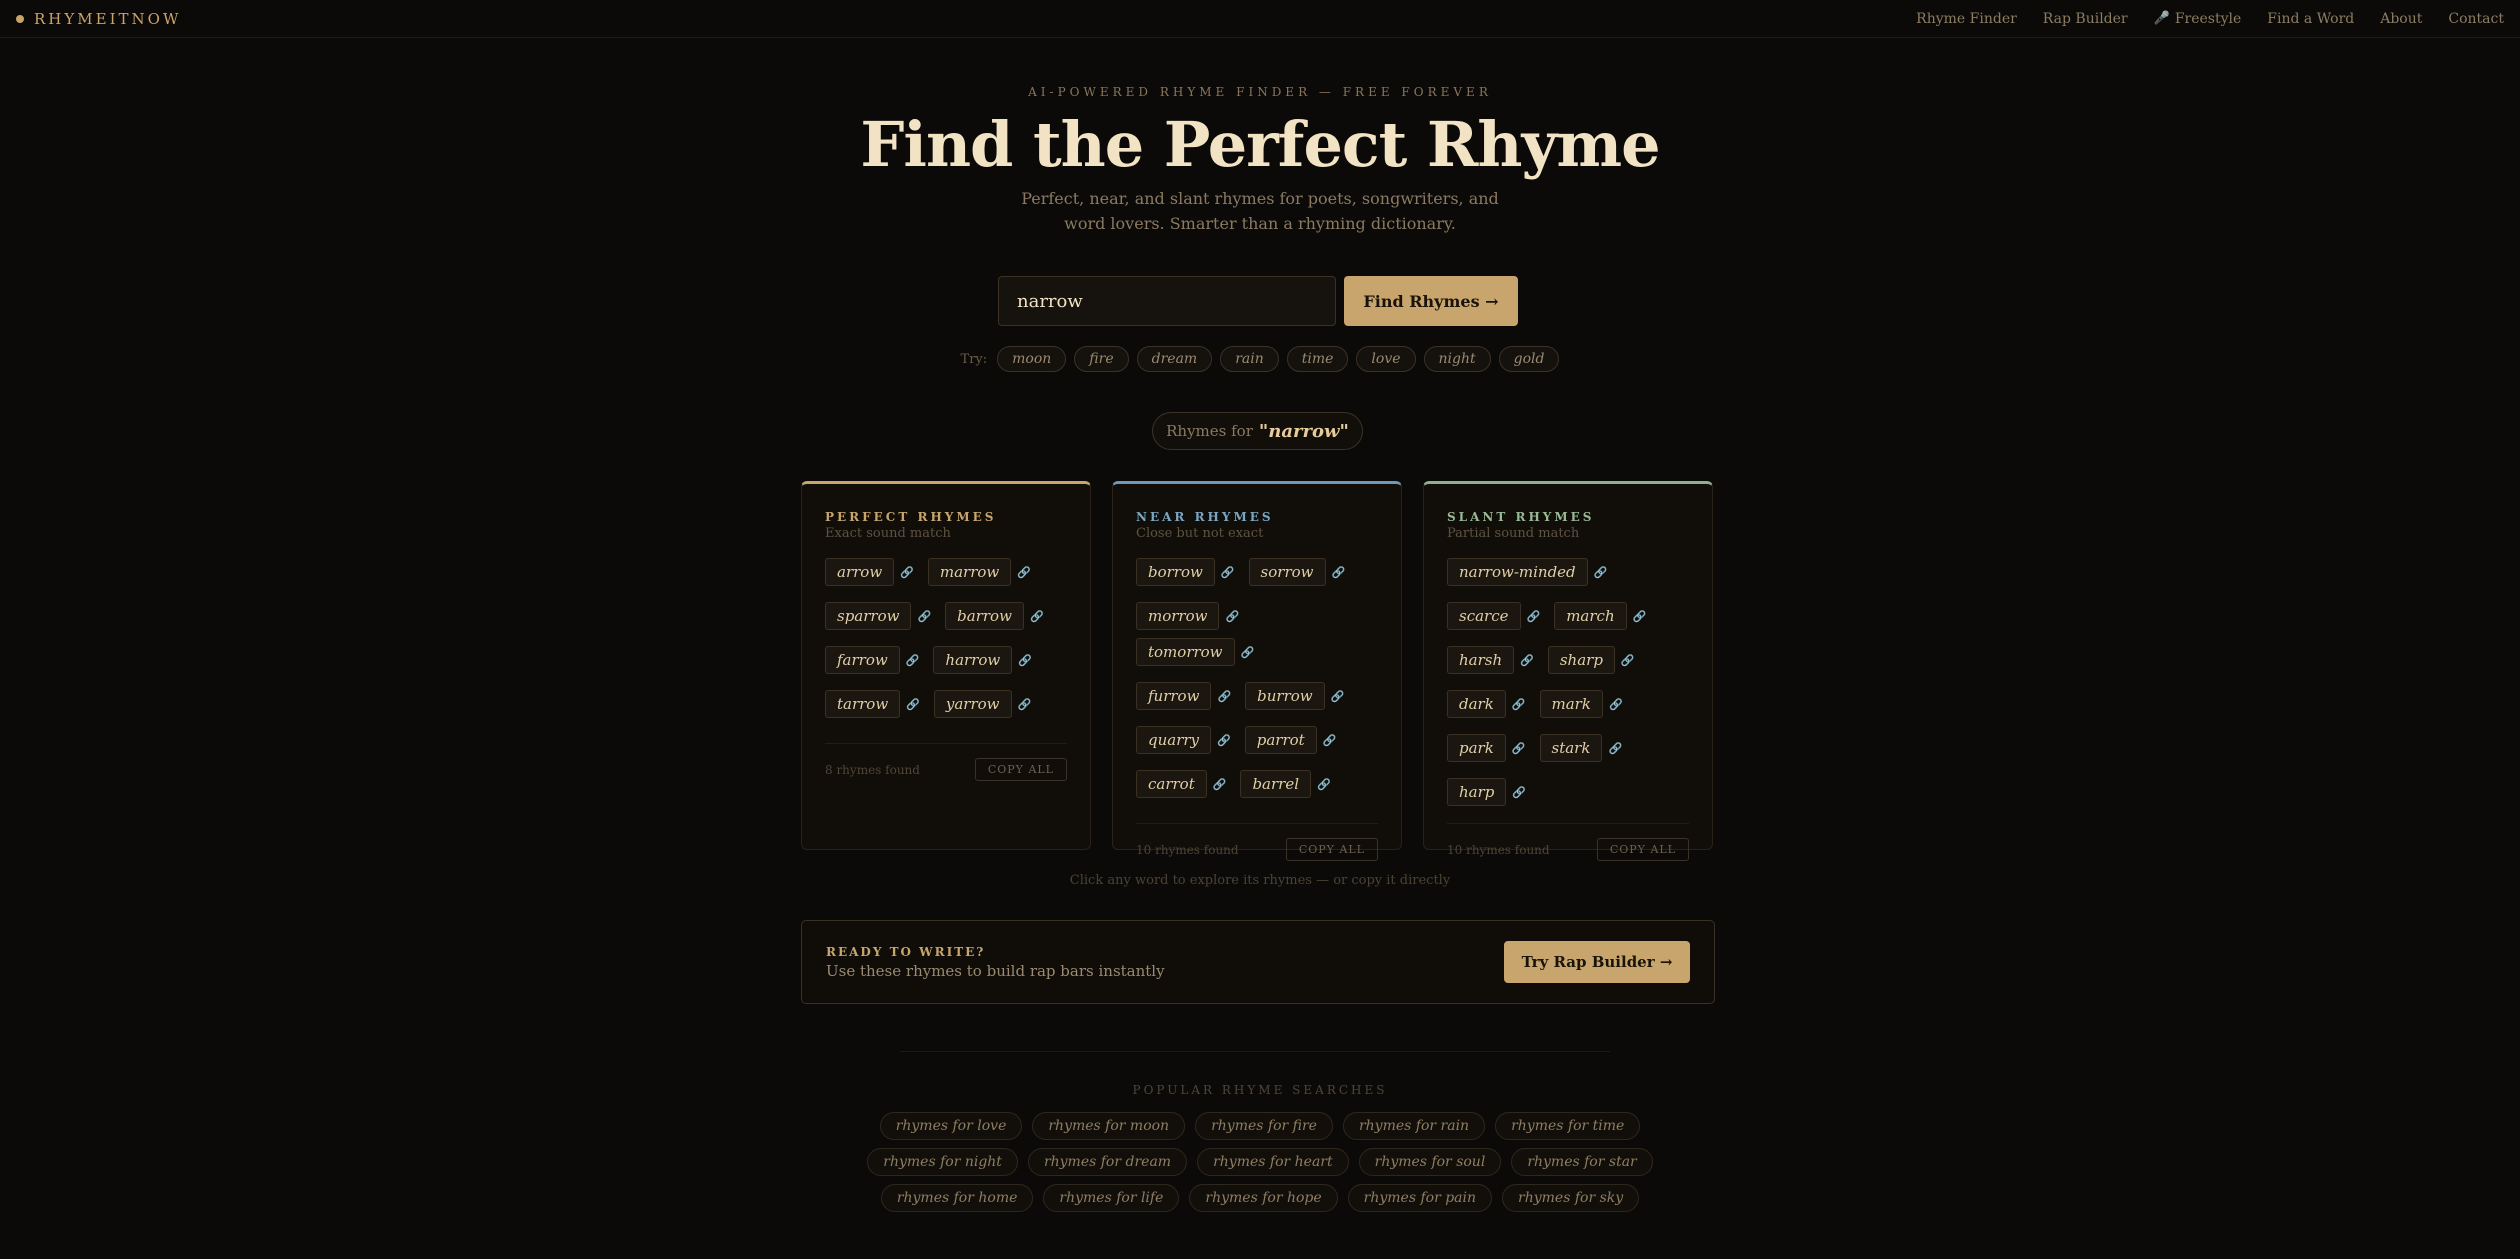 This screenshot has width=2520, height=1259. Describe the element at coordinates (1174, 740) in the screenshot. I see `rhyme-word: quarry` at that location.